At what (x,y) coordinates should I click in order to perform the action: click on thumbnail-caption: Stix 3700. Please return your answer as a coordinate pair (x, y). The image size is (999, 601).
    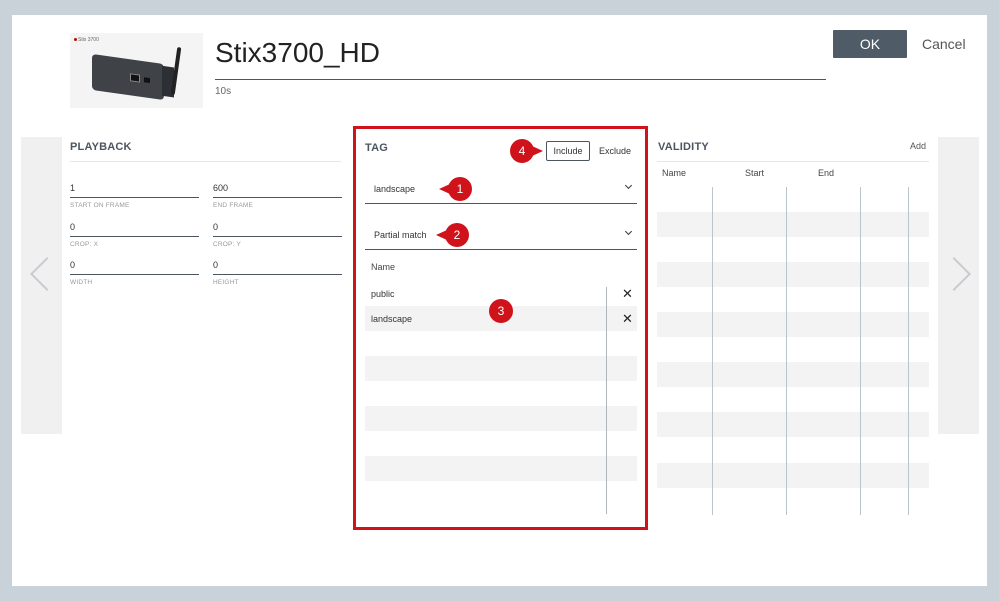
    Looking at the image, I should click on (88, 40).